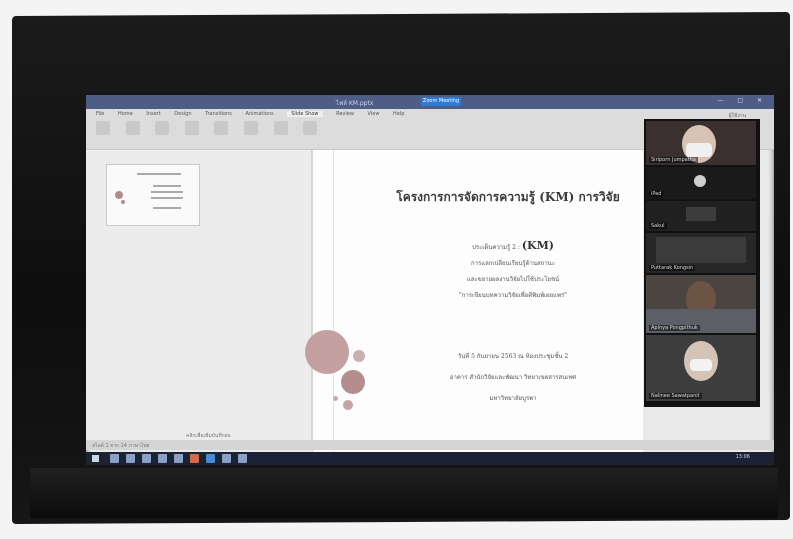 This screenshot has height=539, width=793. I want to click on rehearse-timings-icon, so click(280, 128).